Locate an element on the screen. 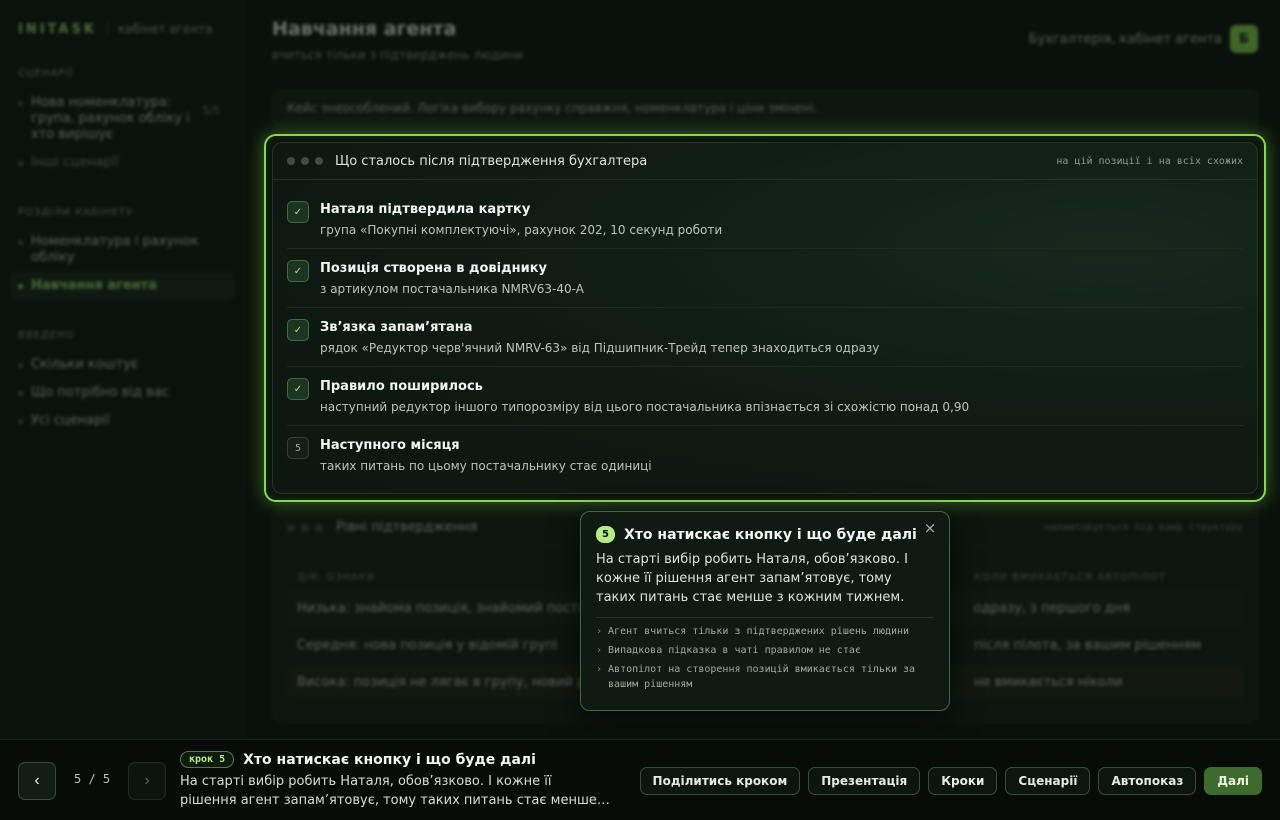 This screenshot has height=820, width=1280. sidebar-item-pricing: Скільки коштує is located at coordinates (122, 365).